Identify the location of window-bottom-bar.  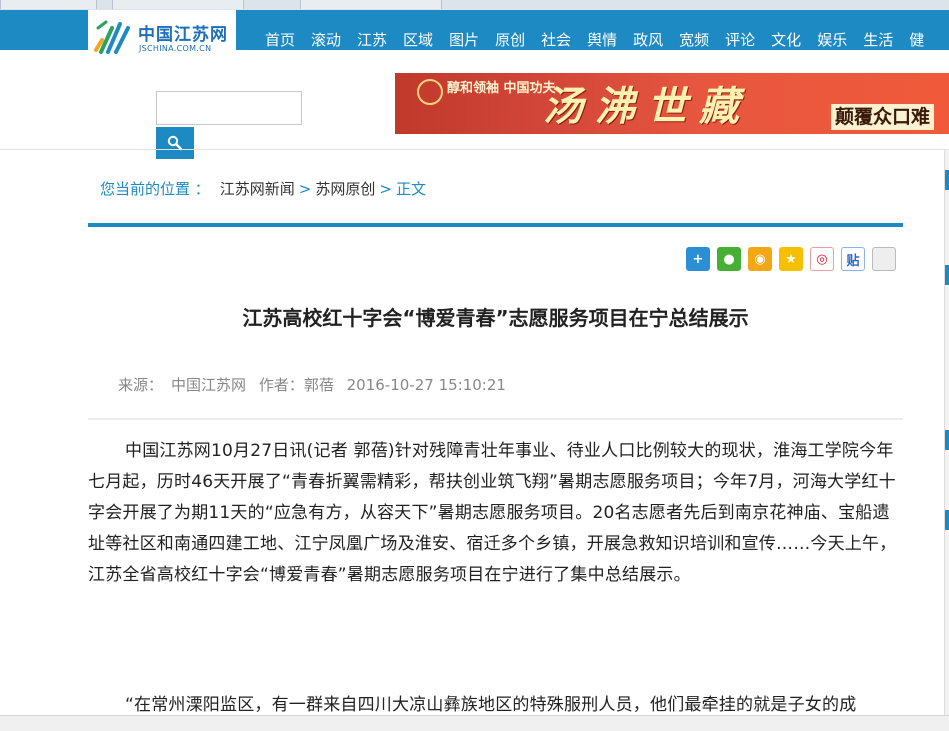
(474, 723).